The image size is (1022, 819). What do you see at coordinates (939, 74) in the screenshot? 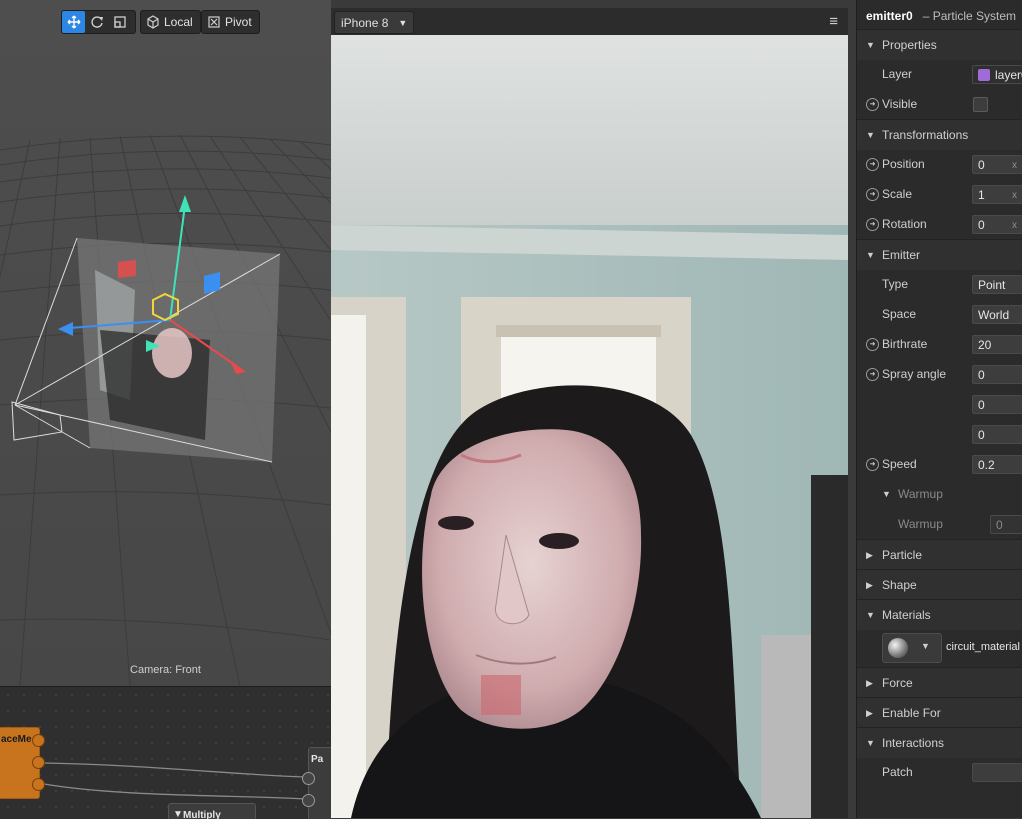
I see `layer-row: Layer layer0` at bounding box center [939, 74].